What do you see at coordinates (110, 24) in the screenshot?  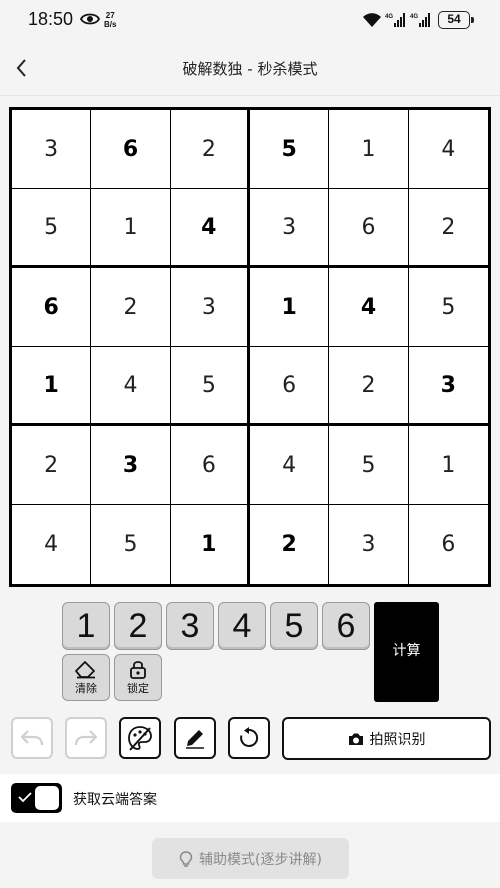 I see `network-speed-unit: B/s` at bounding box center [110, 24].